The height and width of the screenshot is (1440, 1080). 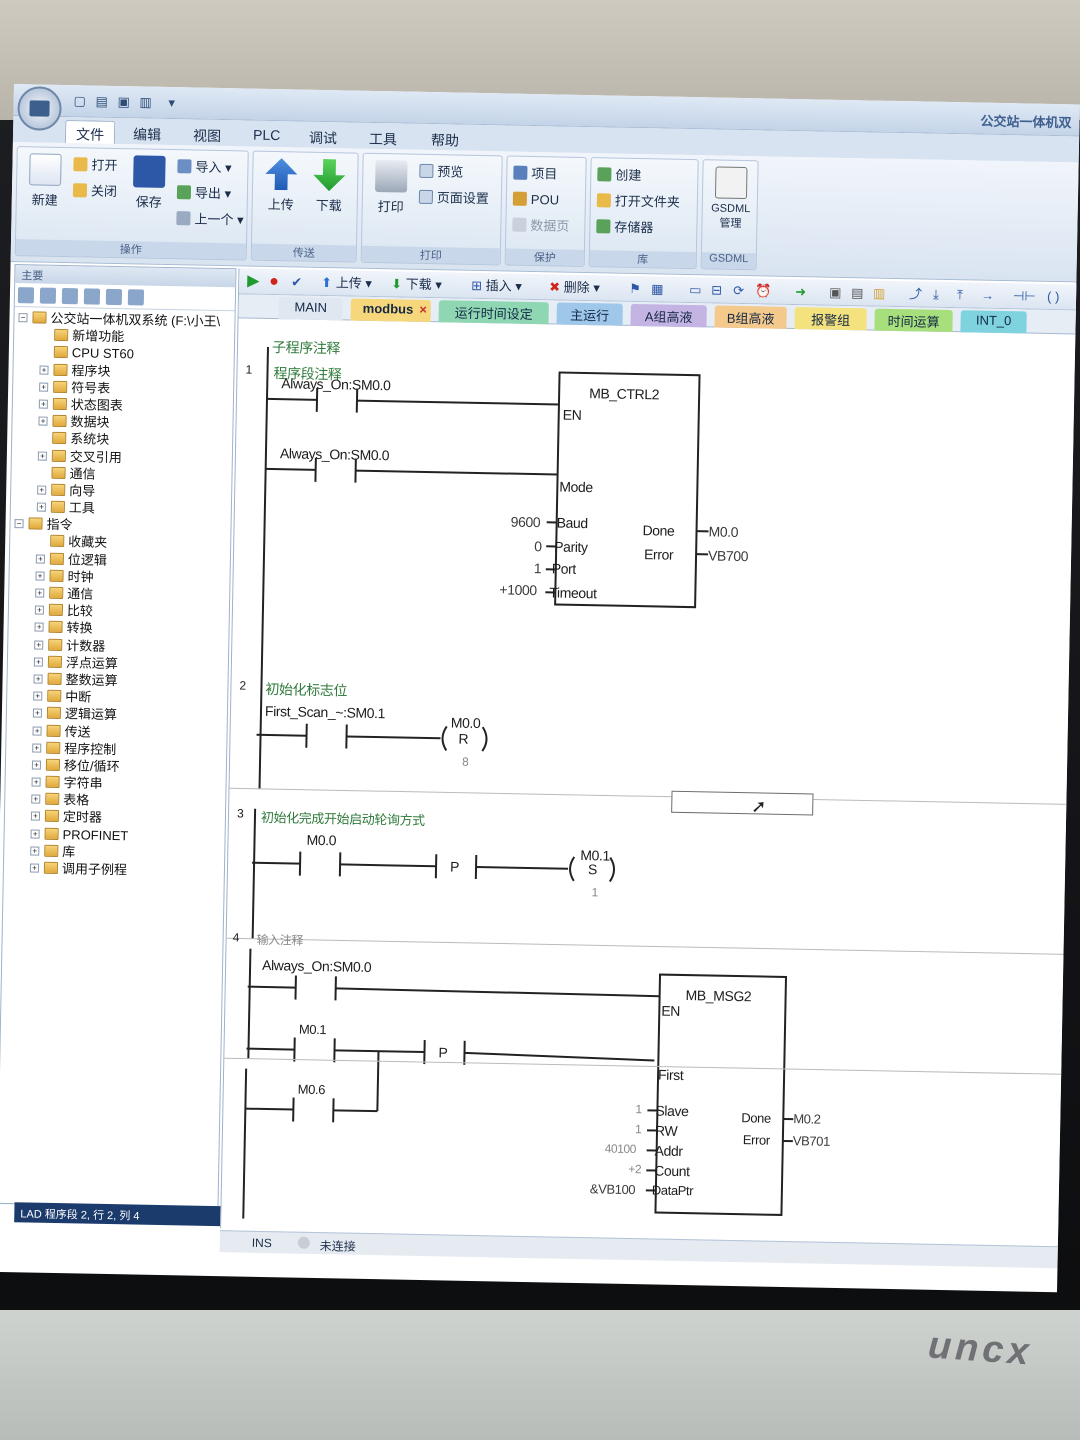 I want to click on program-tab: 报警组, so click(x=830, y=319).